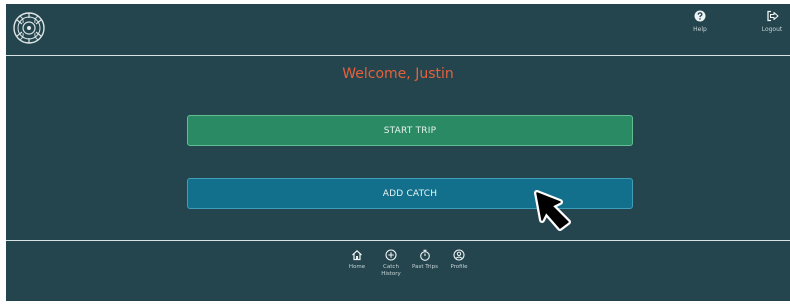 This screenshot has height=305, width=790. I want to click on nav-item-catch-history: Catch History, so click(391, 263).